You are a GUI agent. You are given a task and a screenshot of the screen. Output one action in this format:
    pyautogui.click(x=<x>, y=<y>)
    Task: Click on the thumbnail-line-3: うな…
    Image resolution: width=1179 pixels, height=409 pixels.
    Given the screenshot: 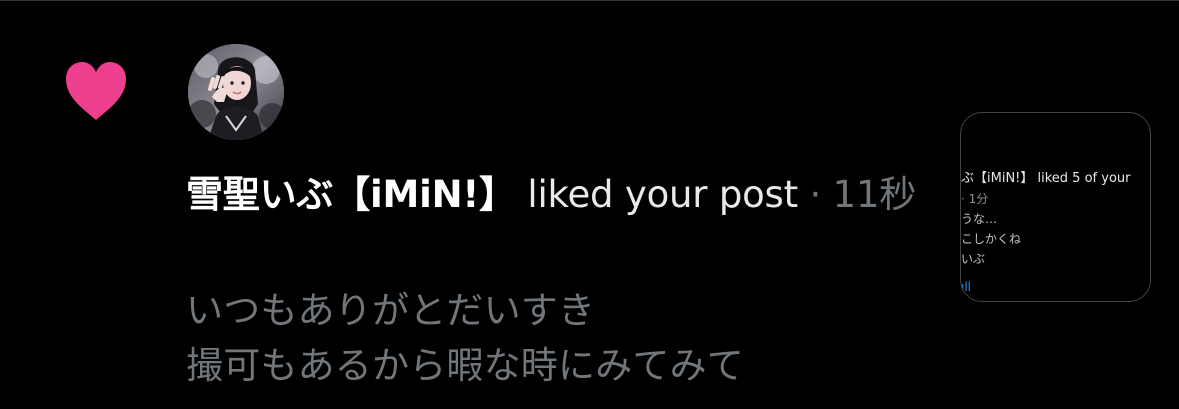 What is the action you would take?
    pyautogui.click(x=979, y=219)
    